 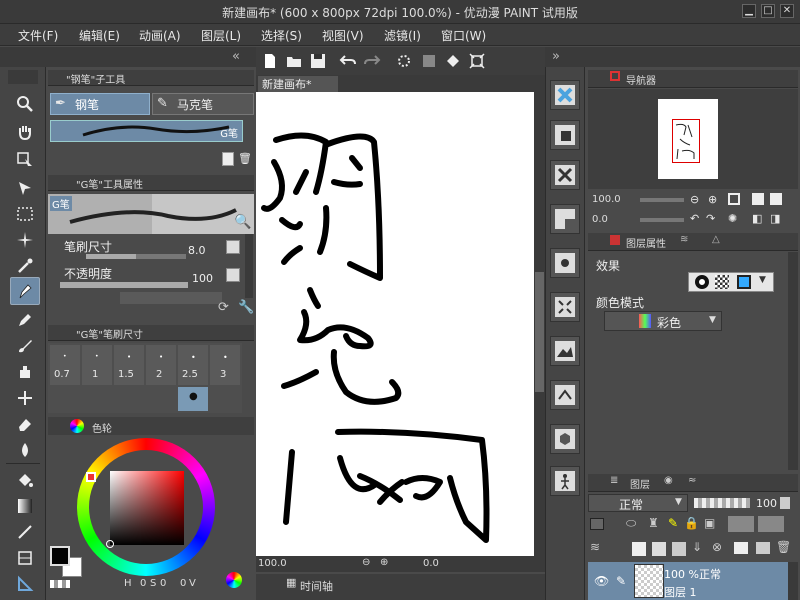 I want to click on maximize-button: □, so click(x=768, y=11).